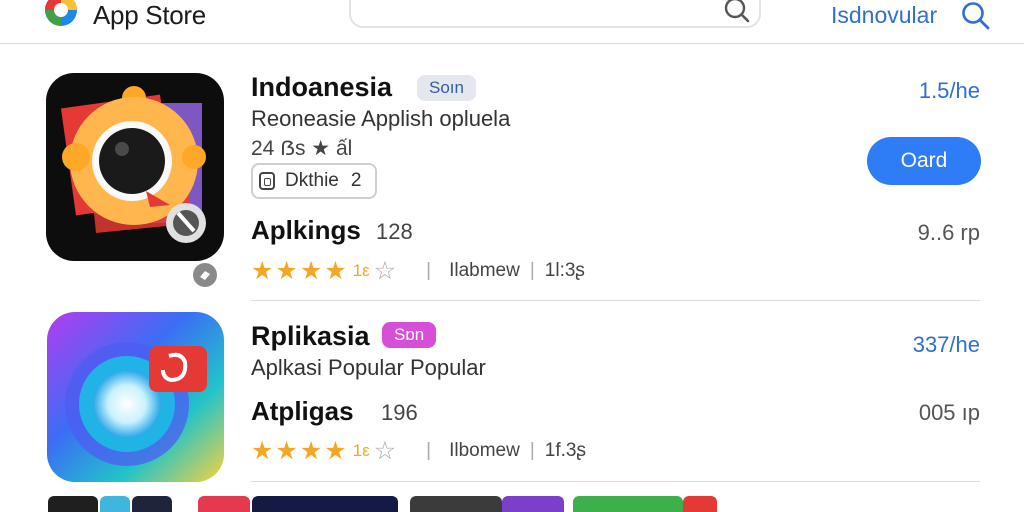  What do you see at coordinates (418, 271) in the screenshot?
I see `rating-row: ★ ★ ★ ★ 1ε ☆ | Ilabmew | 1l:3ʂ` at bounding box center [418, 271].